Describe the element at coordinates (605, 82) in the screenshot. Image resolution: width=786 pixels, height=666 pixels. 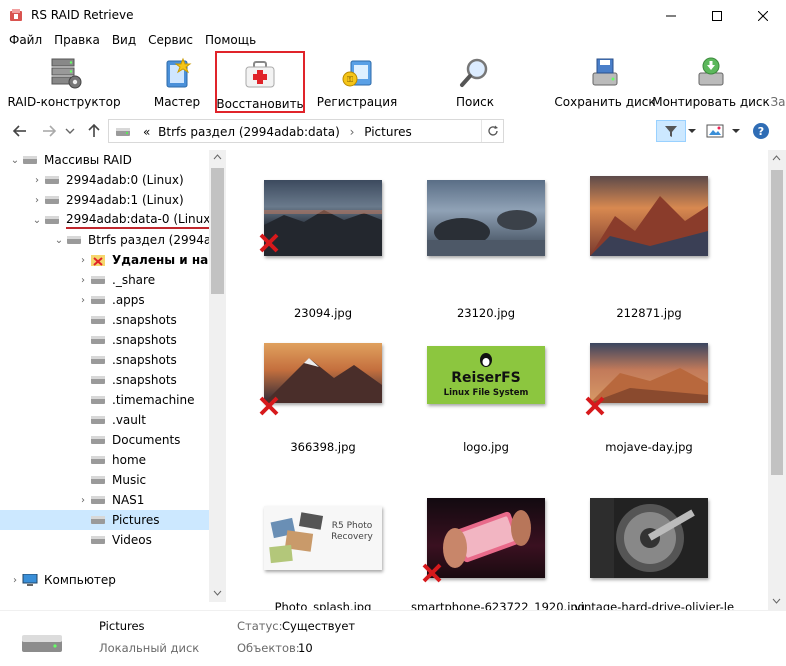
I see `save-disk-button: Сохранить диск` at that location.